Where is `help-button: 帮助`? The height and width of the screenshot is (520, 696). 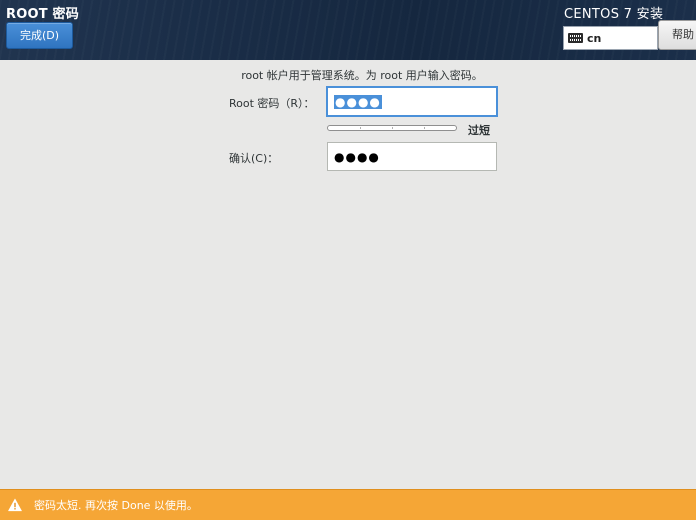
help-button: 帮助 is located at coordinates (677, 35).